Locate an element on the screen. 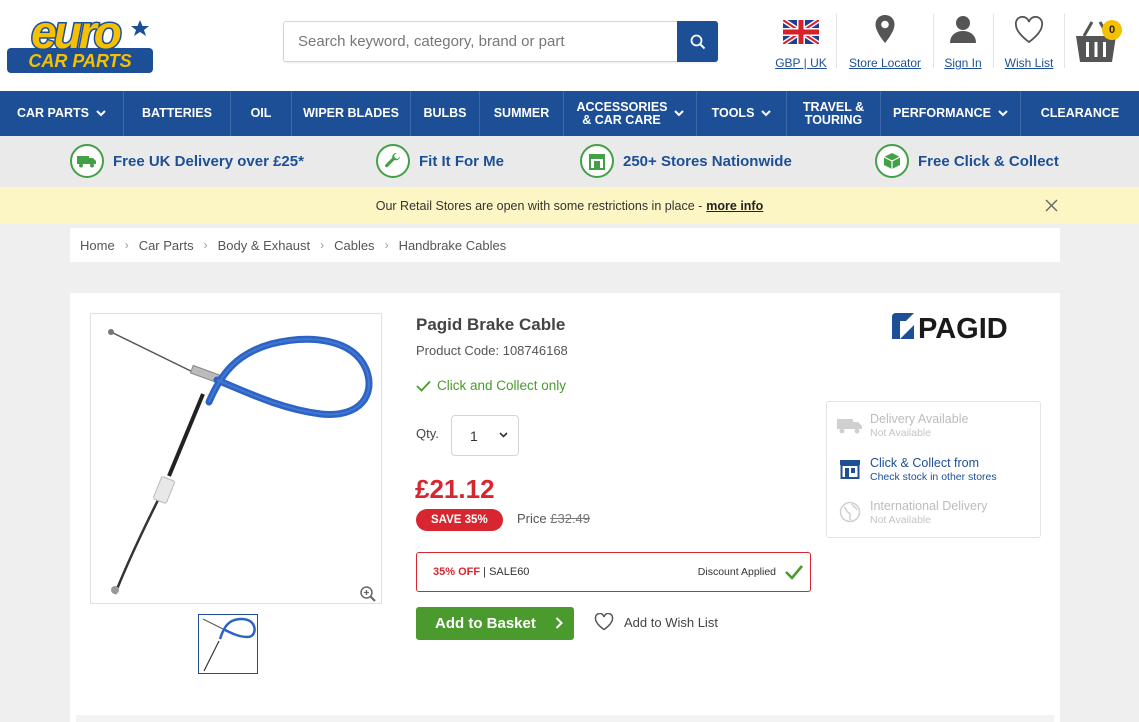  breadcrumb-handbrake-cables: Handbrake Cables is located at coordinates (453, 245).